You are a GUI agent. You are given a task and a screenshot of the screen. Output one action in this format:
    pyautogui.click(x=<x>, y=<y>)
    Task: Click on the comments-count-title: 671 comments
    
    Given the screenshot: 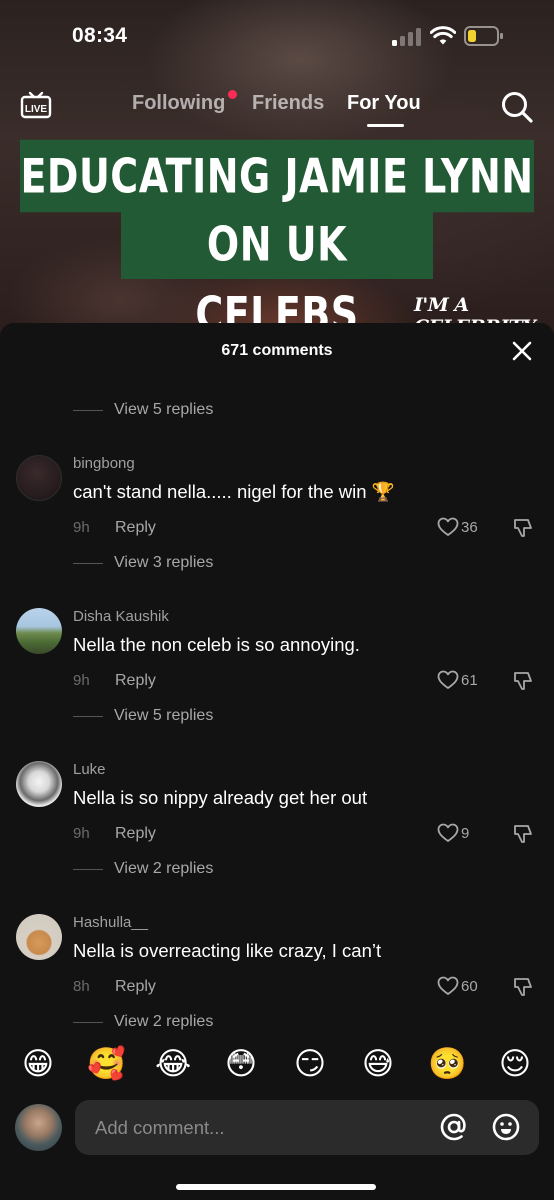 What is the action you would take?
    pyautogui.click(x=277, y=350)
    